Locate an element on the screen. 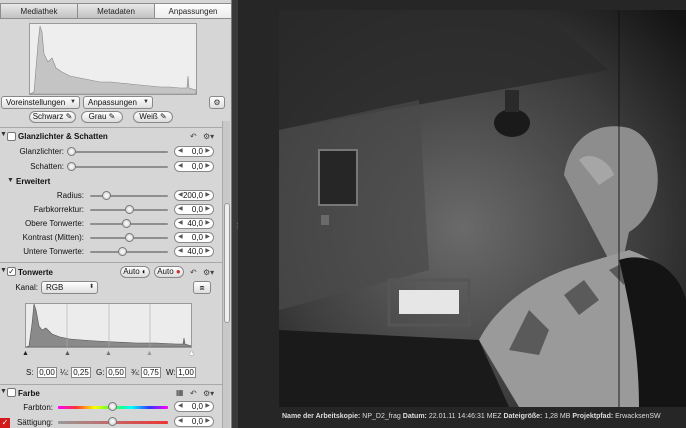 This screenshot has height=428, width=686. color-correction-value-field: ◀ 0,0 ▶ is located at coordinates (194, 209).